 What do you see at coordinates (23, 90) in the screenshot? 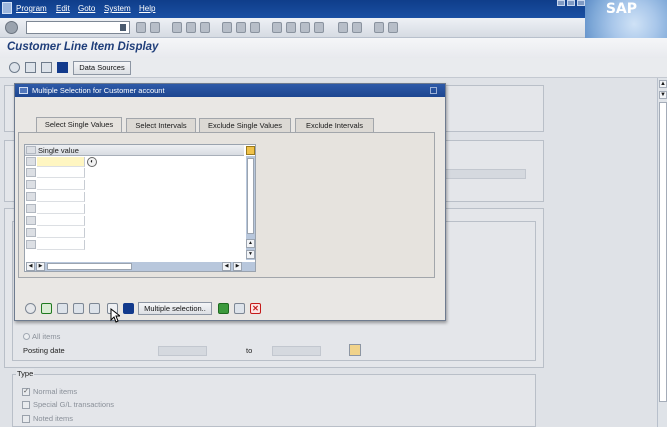
I see `dialog-system-icon` at bounding box center [23, 90].